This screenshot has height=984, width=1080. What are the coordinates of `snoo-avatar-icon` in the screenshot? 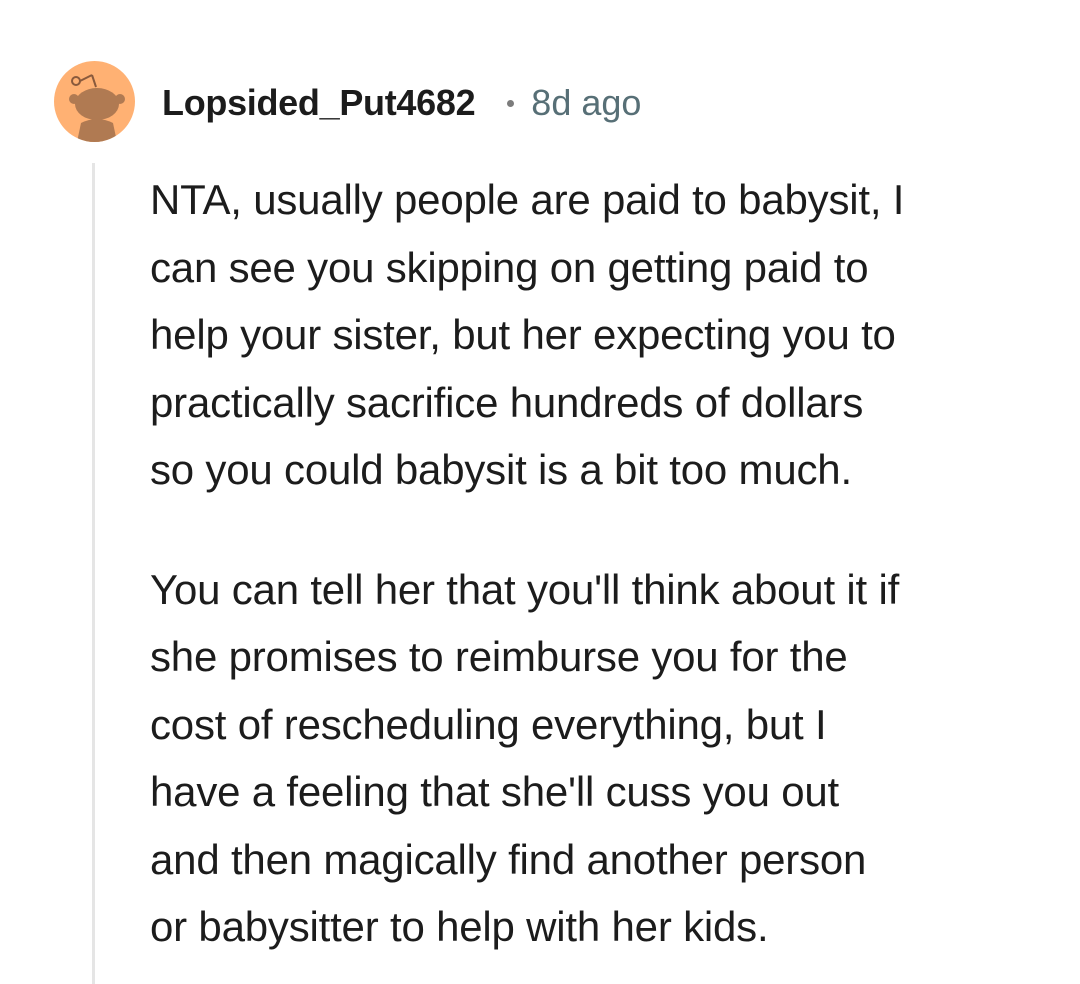 It's located at (97, 108).